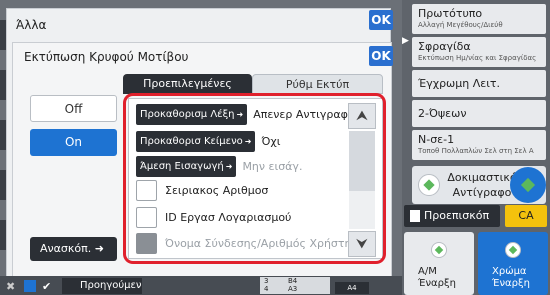 This screenshot has height=295, width=550. Describe the element at coordinates (528, 185) in the screenshot. I see `color-start-small-icon` at that location.